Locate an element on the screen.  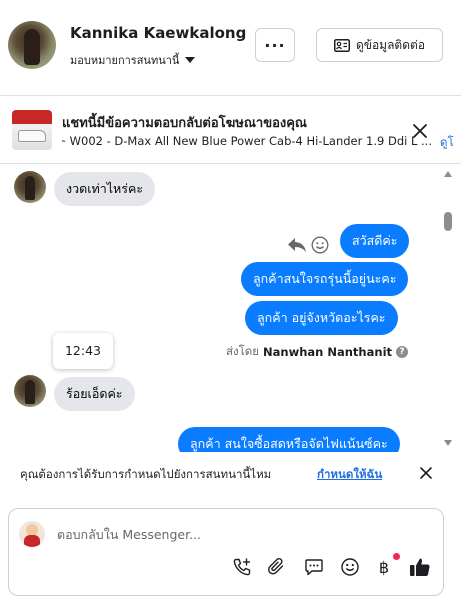
payment-button: ฿ is located at coordinates (384, 567).